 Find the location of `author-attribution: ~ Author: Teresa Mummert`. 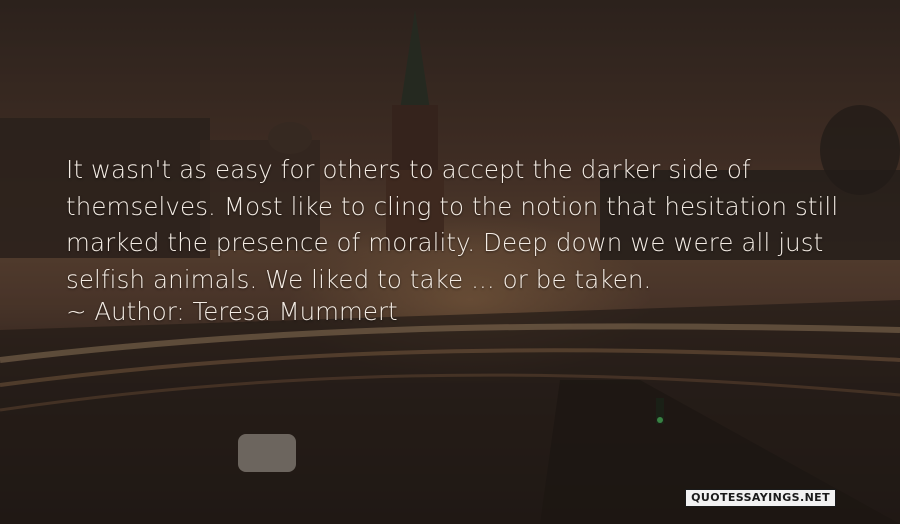

author-attribution: ~ Author: Teresa Mummert is located at coordinates (232, 312).